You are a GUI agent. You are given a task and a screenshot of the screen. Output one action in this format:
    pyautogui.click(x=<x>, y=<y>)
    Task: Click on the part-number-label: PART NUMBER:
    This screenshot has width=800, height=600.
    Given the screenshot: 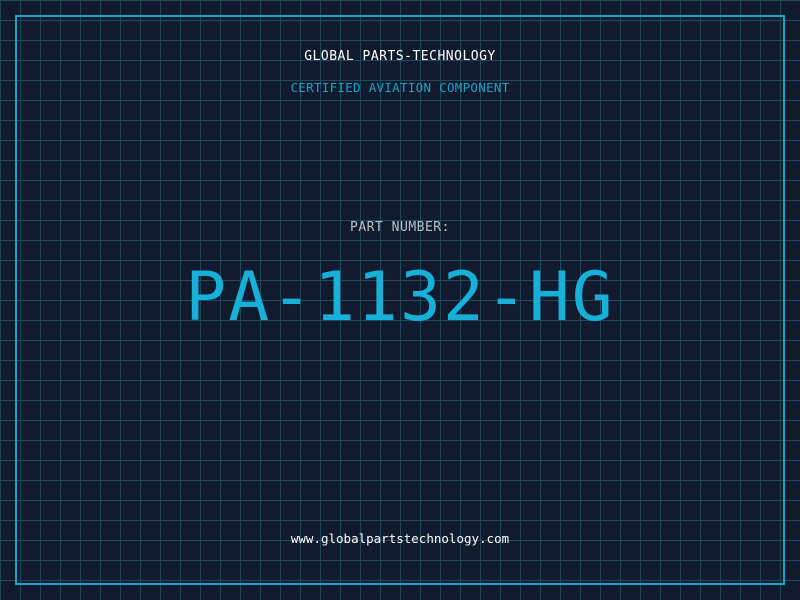 What is the action you would take?
    pyautogui.click(x=400, y=227)
    